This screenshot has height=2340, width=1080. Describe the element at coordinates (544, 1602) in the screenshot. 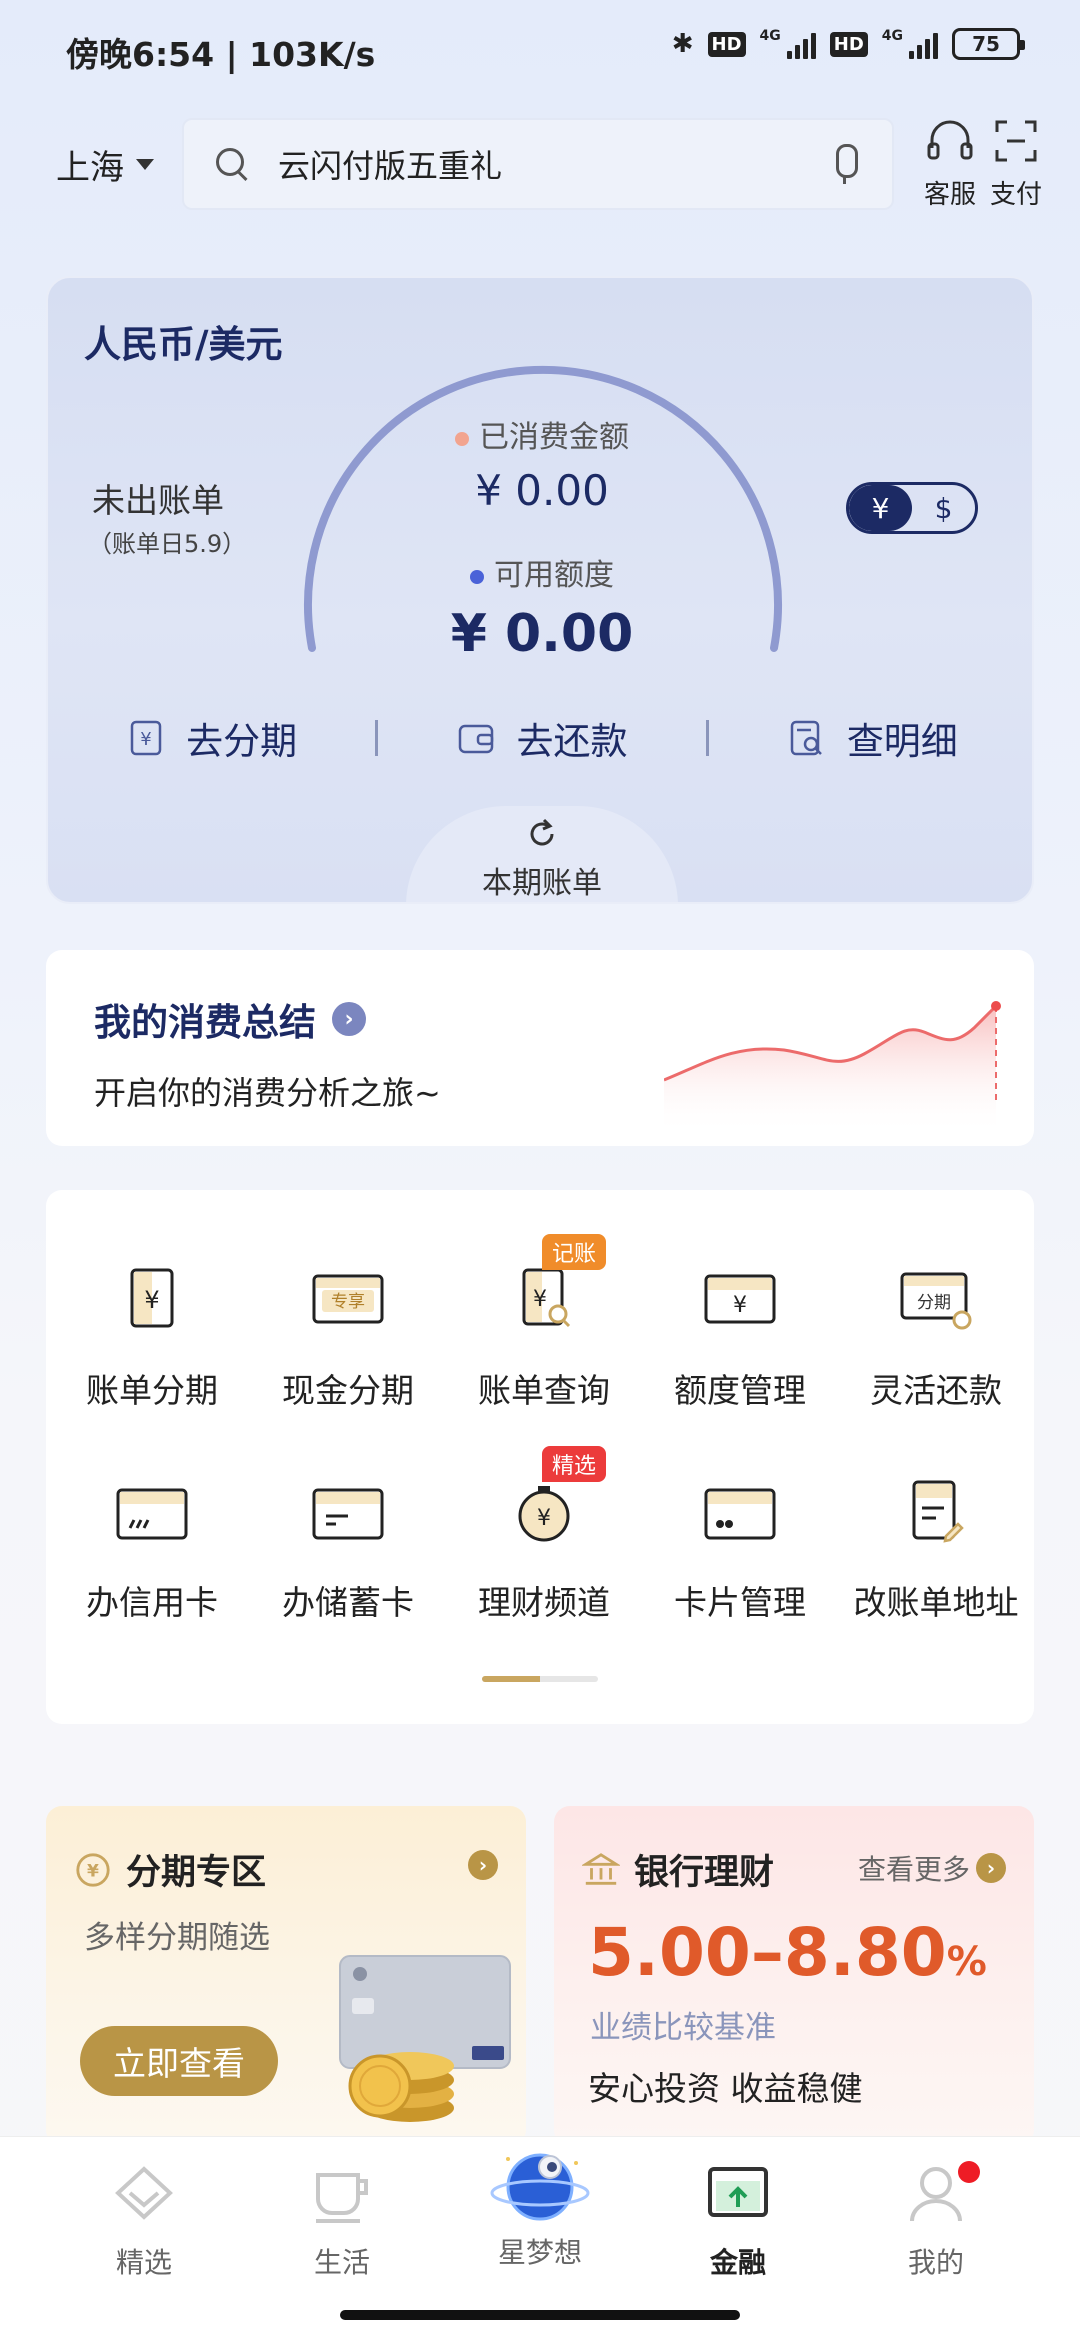

I see `service-label: 理财频道` at that location.